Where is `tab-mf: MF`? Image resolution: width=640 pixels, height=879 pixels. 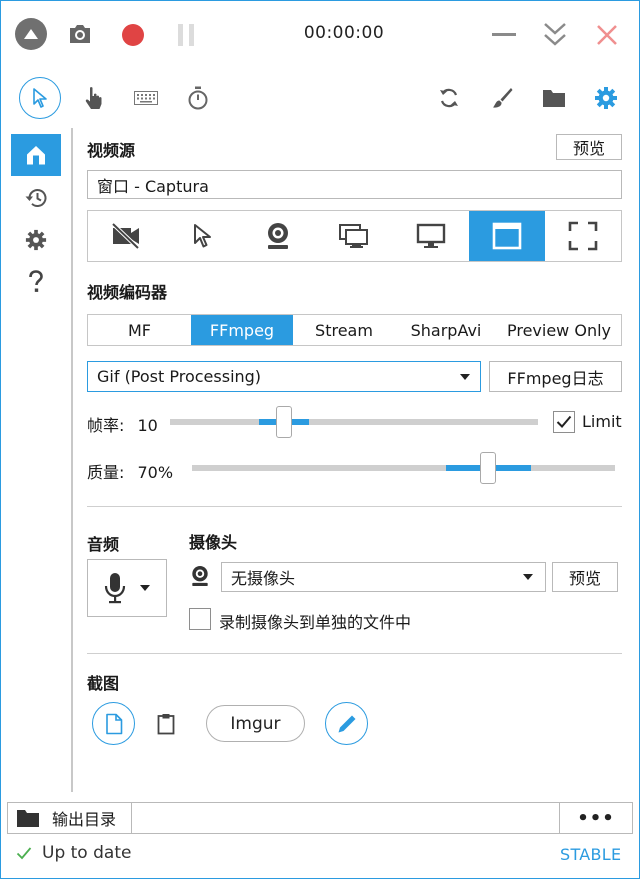 tab-mf: MF is located at coordinates (139, 330).